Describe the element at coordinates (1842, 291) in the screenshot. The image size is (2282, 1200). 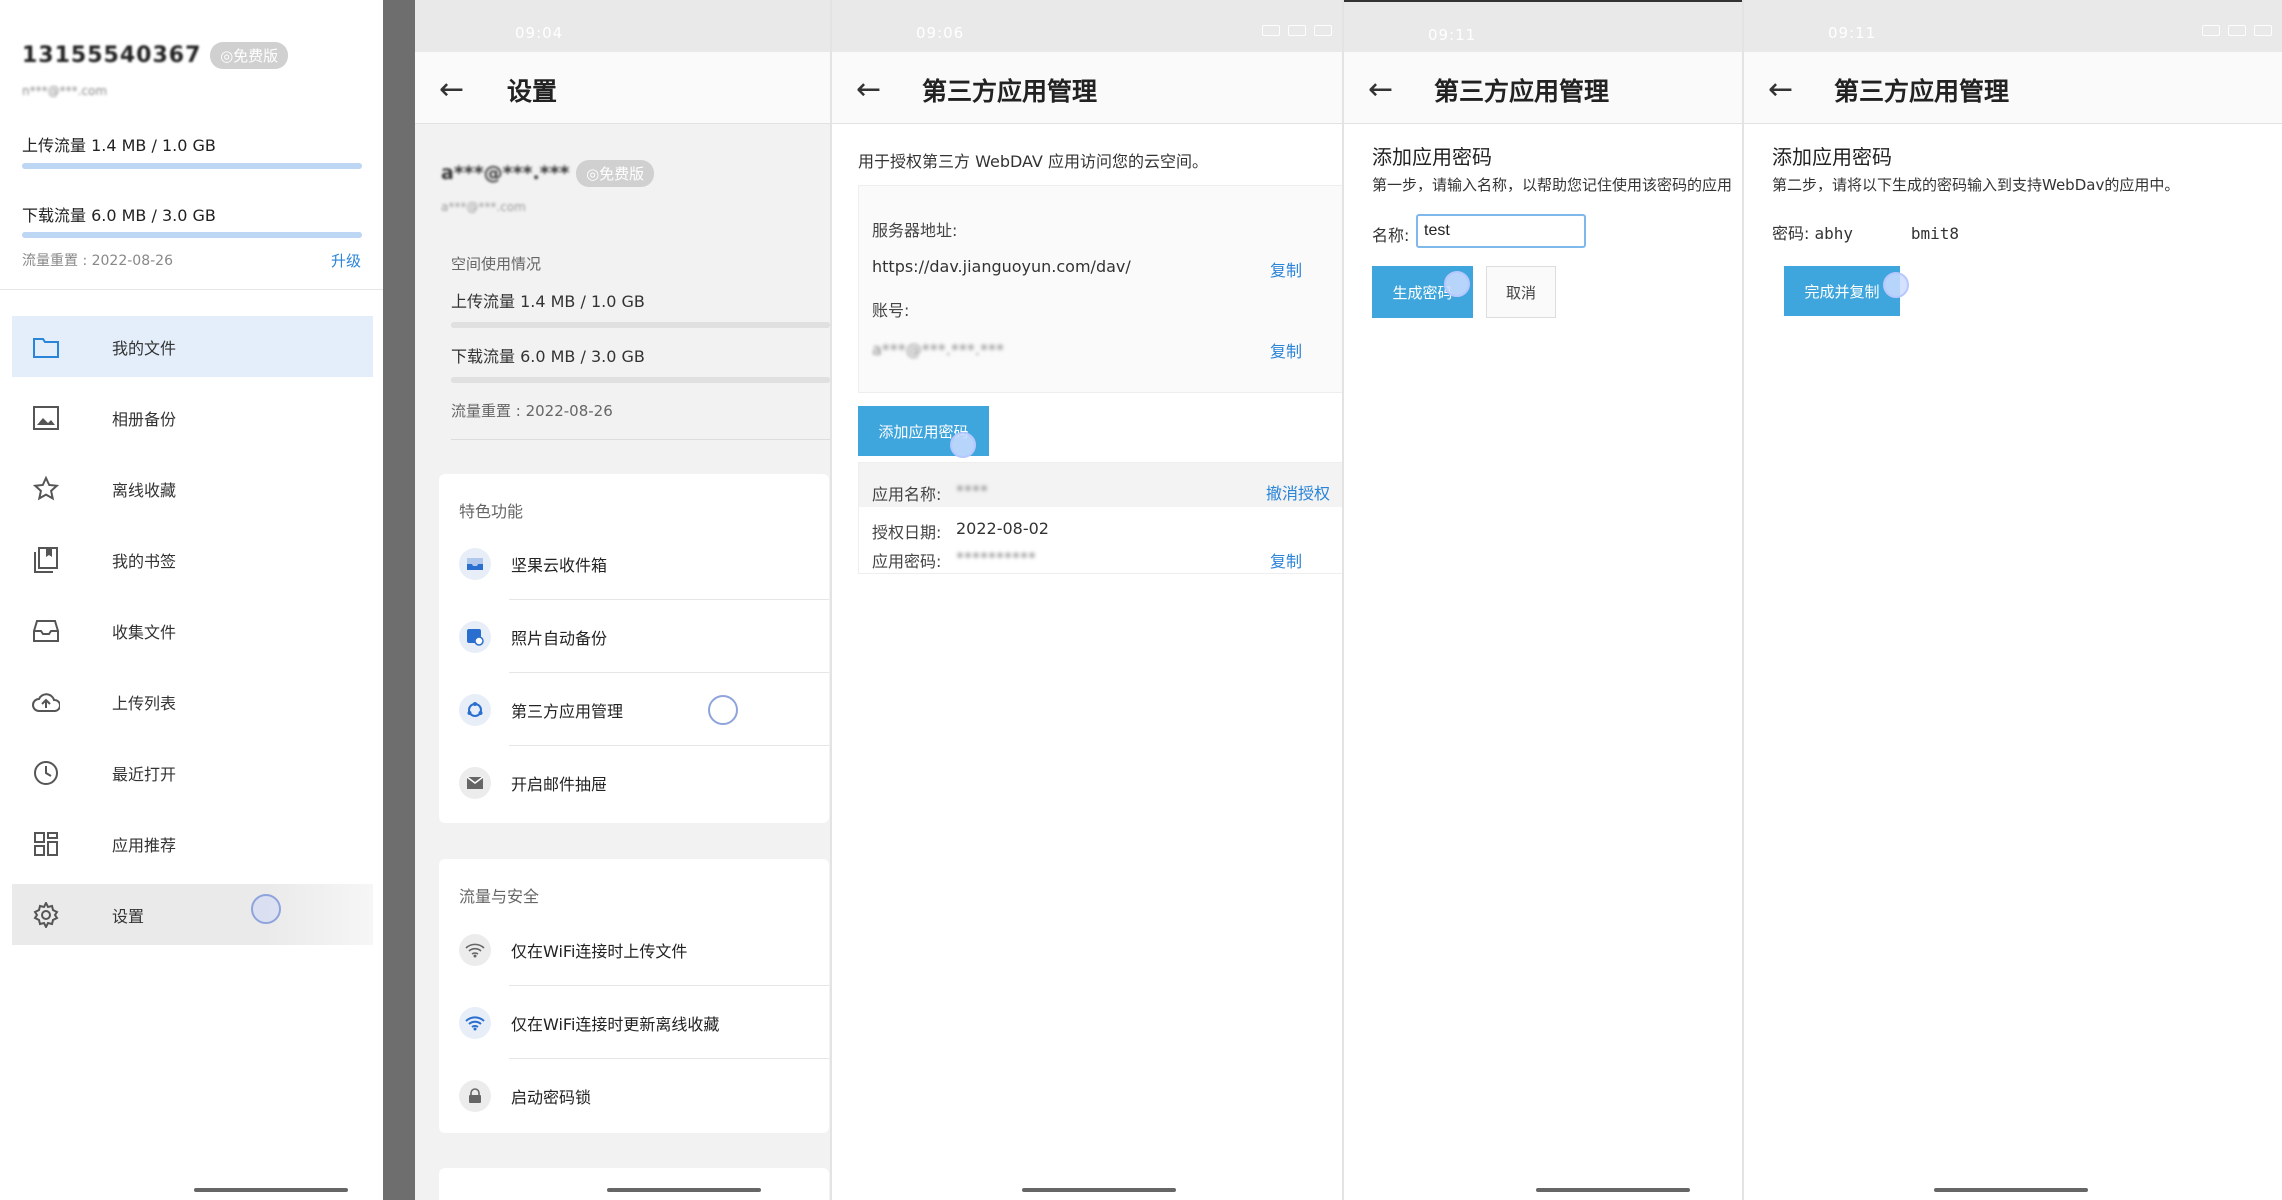
I see `finish-copy-button: 完成并复制` at that location.